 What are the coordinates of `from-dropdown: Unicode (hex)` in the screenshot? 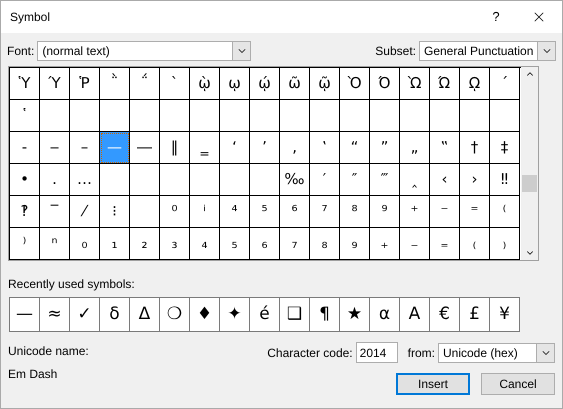 It's located at (496, 352).